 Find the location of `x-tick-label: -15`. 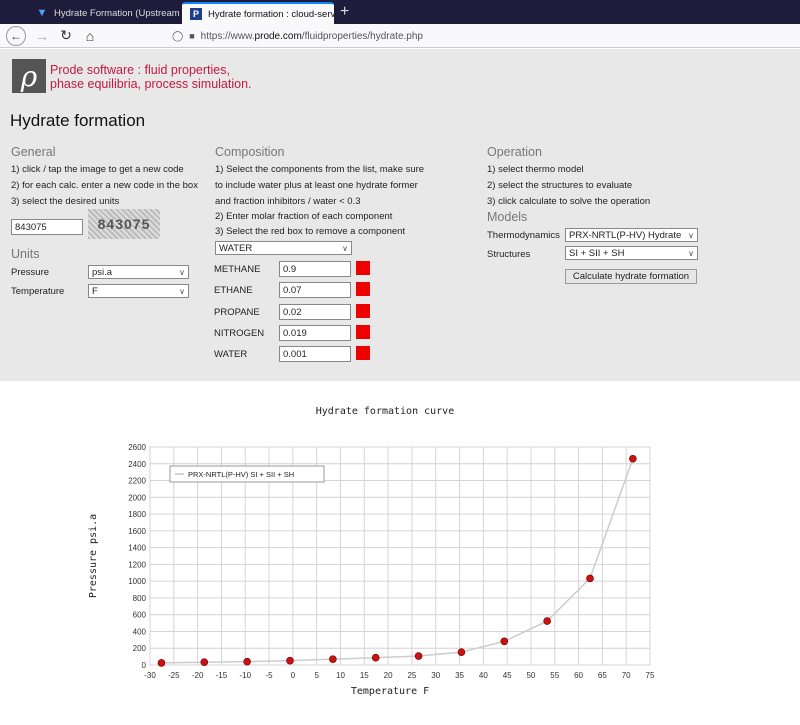

x-tick-label: -15 is located at coordinates (222, 675).